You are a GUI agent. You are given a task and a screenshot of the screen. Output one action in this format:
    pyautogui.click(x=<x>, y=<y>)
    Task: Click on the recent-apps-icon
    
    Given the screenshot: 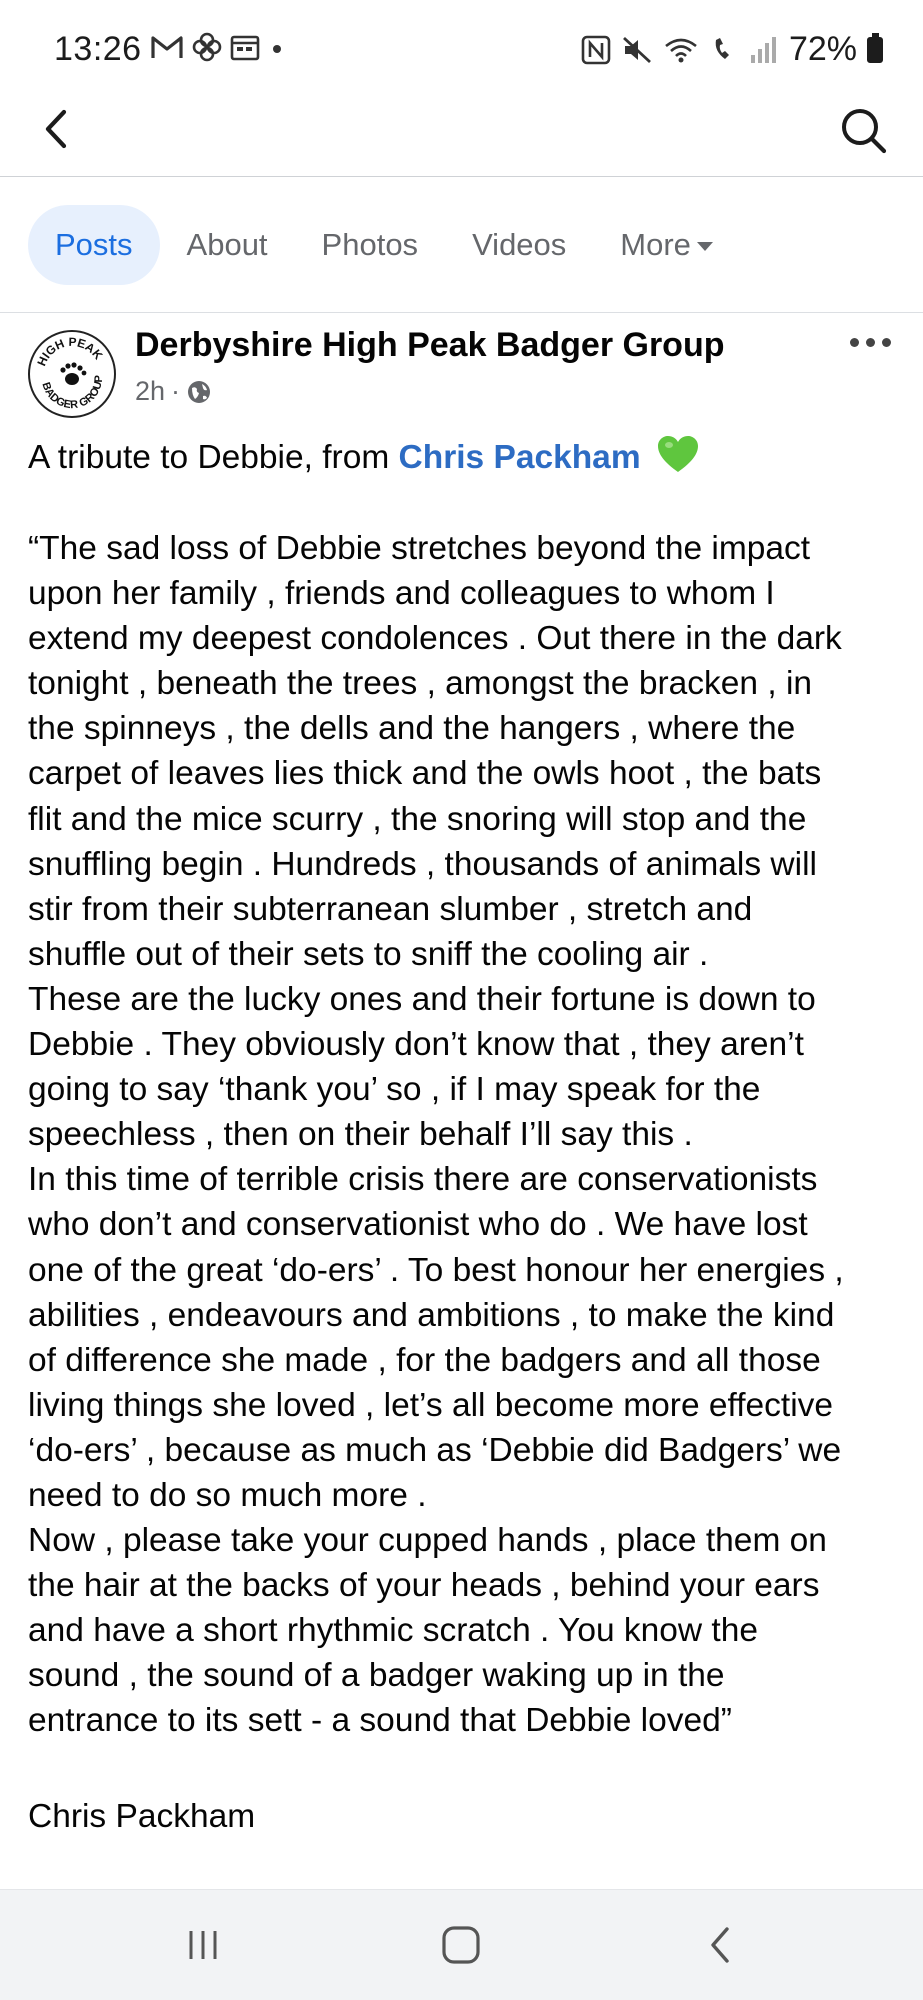 What is the action you would take?
    pyautogui.click(x=203, y=1945)
    